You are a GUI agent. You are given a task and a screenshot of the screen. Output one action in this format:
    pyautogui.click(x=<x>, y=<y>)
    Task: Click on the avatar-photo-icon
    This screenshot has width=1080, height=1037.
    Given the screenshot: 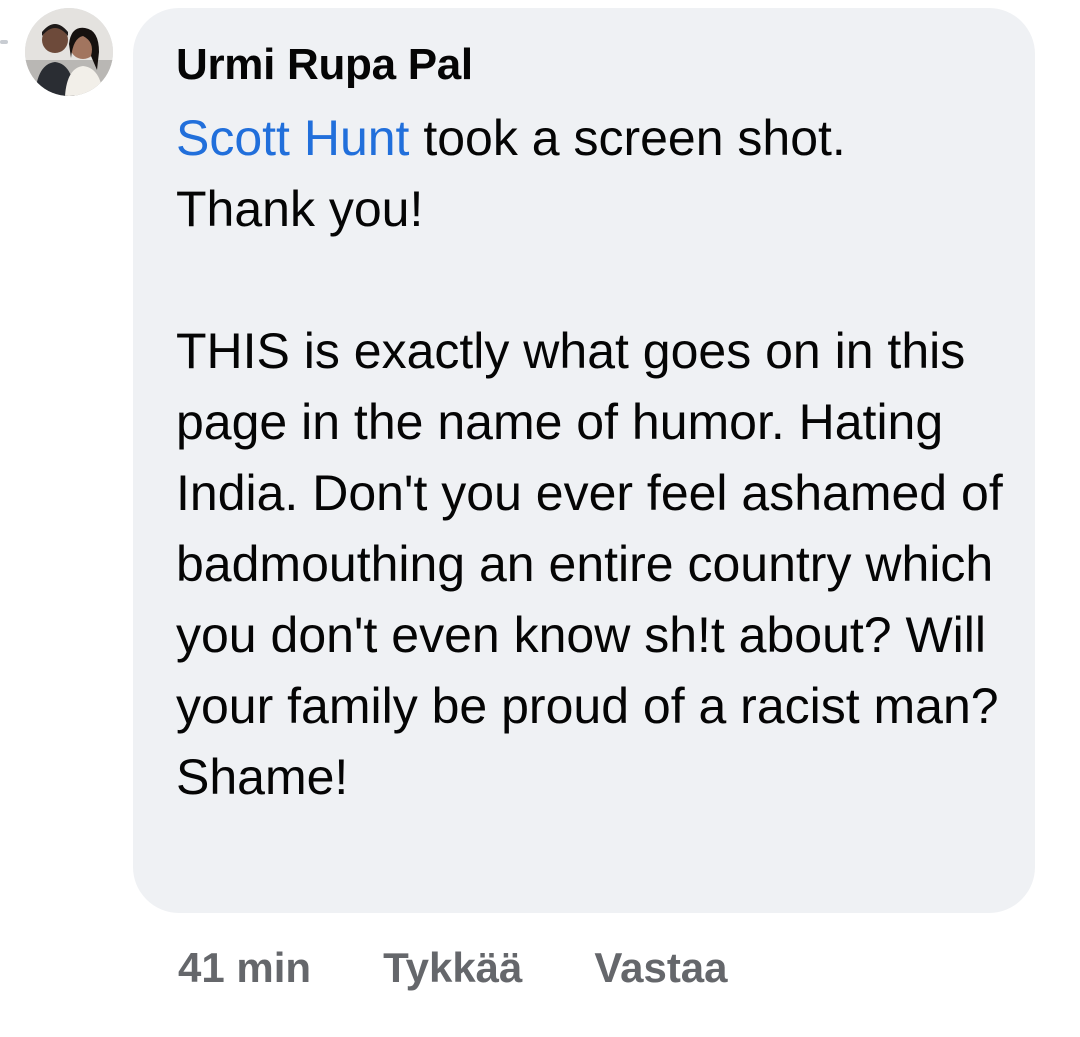 What is the action you would take?
    pyautogui.click(x=69, y=52)
    